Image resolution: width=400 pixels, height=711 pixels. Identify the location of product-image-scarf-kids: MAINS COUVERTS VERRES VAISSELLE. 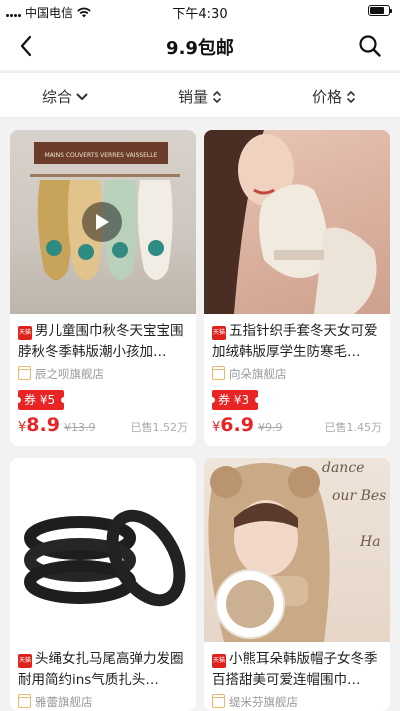
(103, 222).